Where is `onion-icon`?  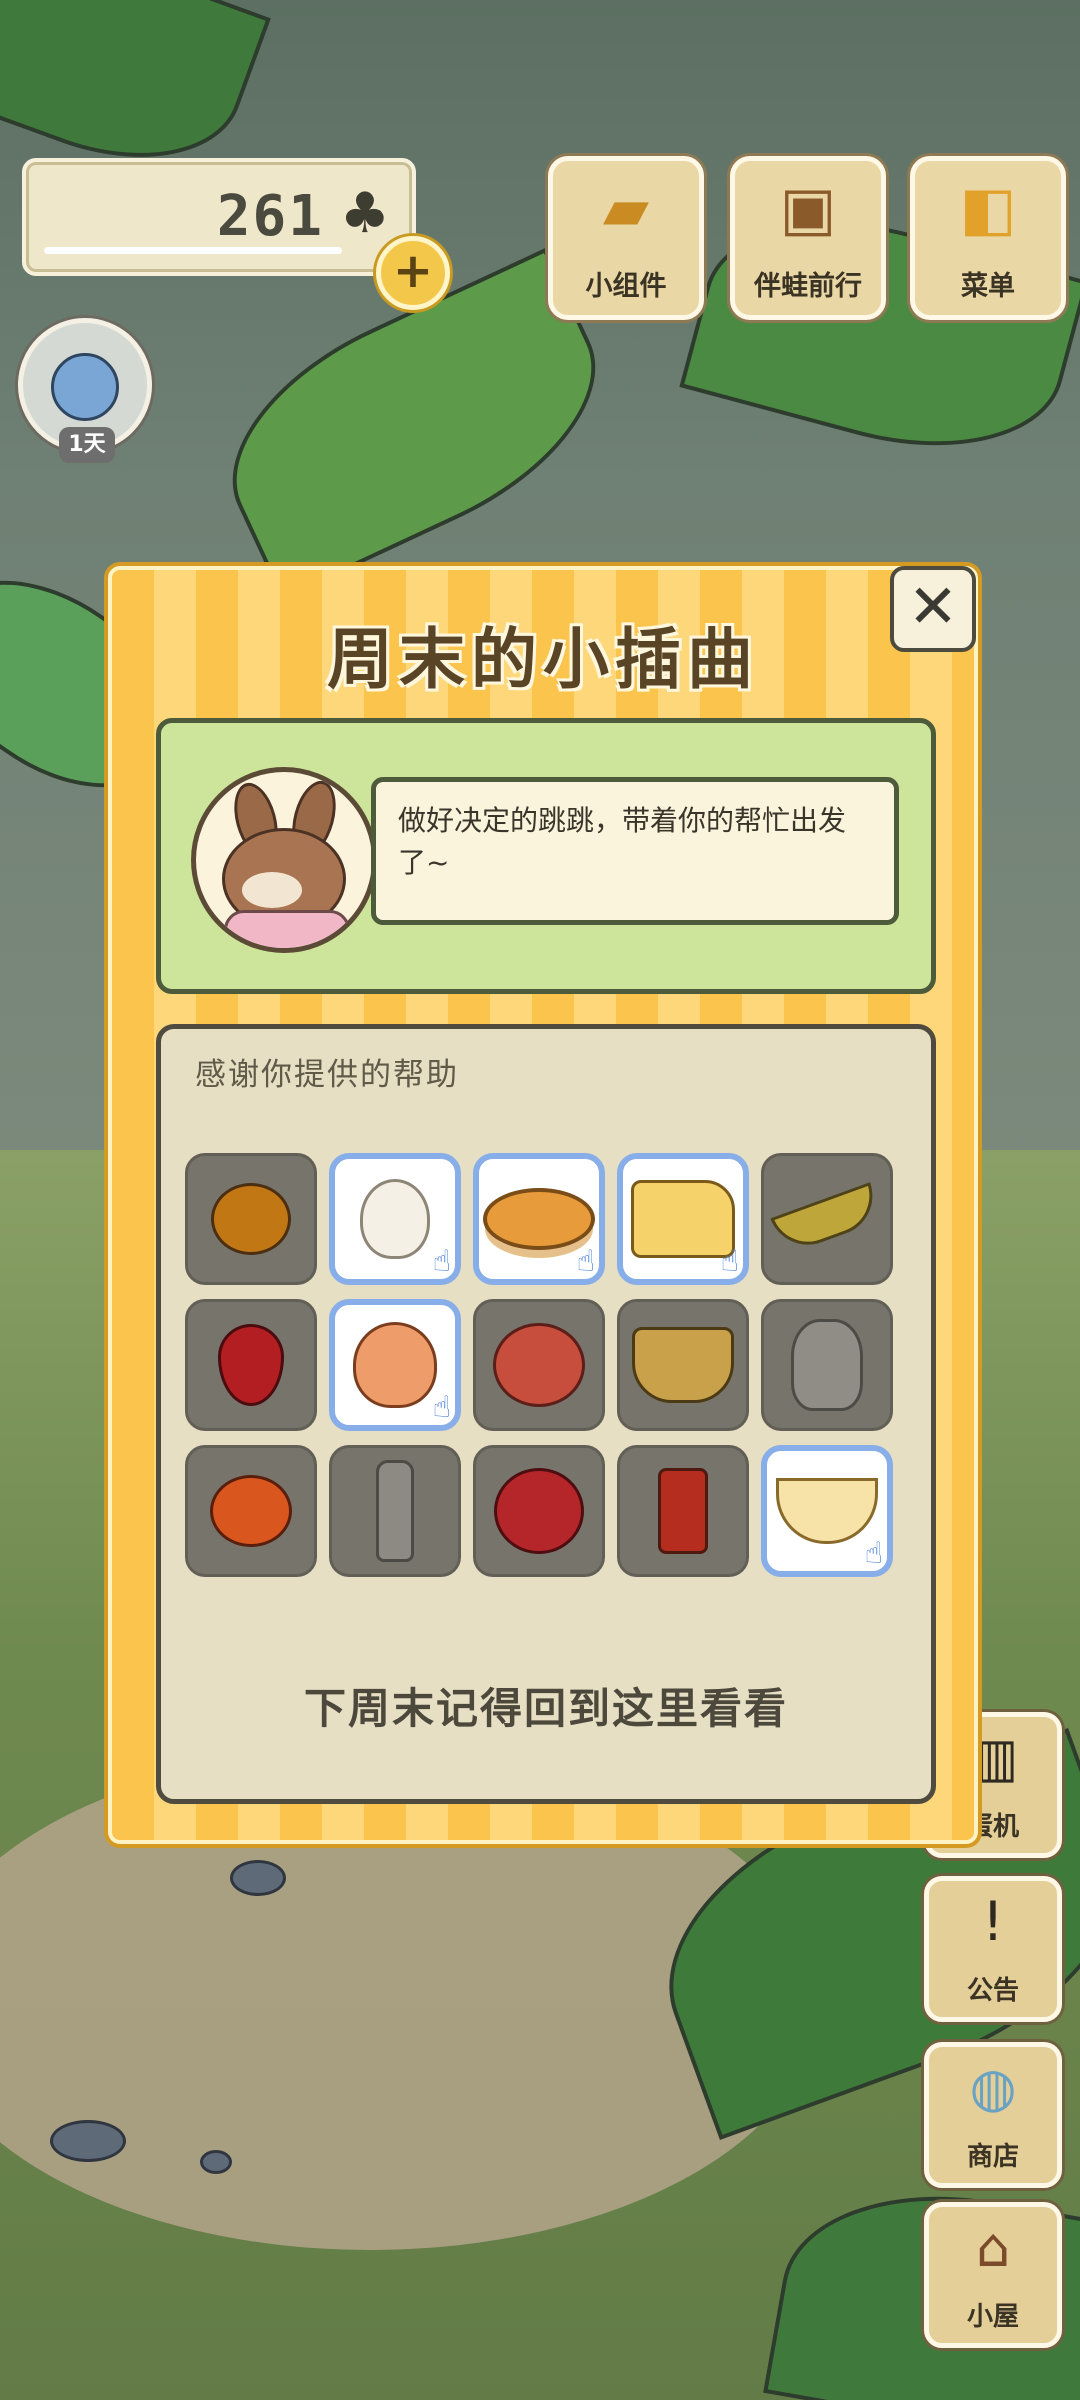 onion-icon is located at coordinates (395, 1365).